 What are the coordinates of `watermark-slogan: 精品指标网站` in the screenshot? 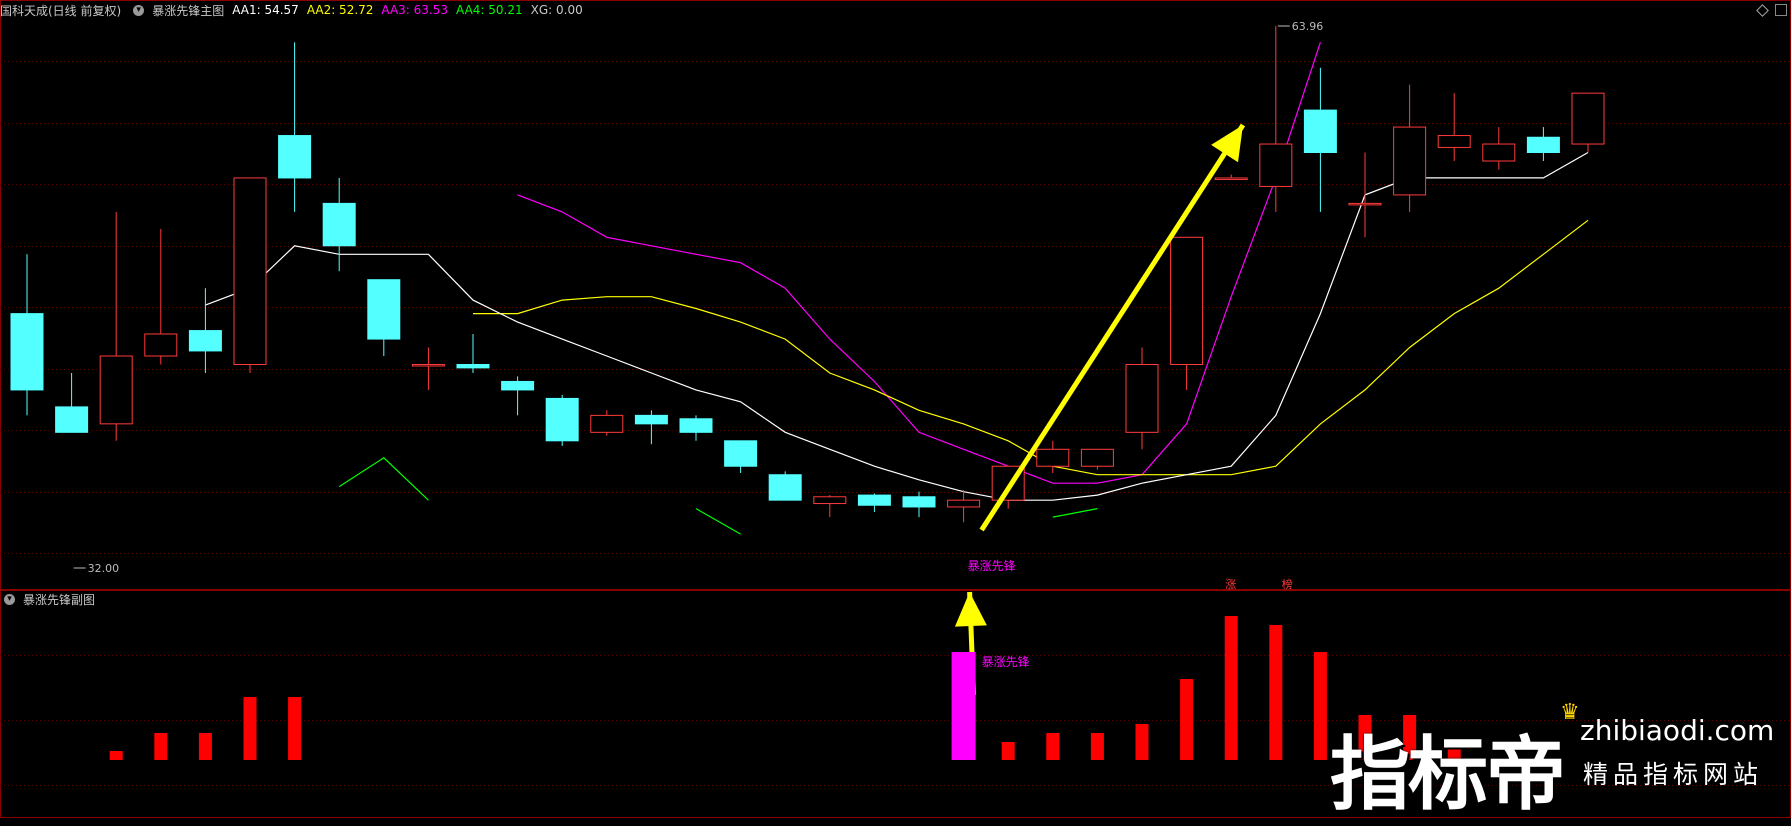 It's located at (1673, 774).